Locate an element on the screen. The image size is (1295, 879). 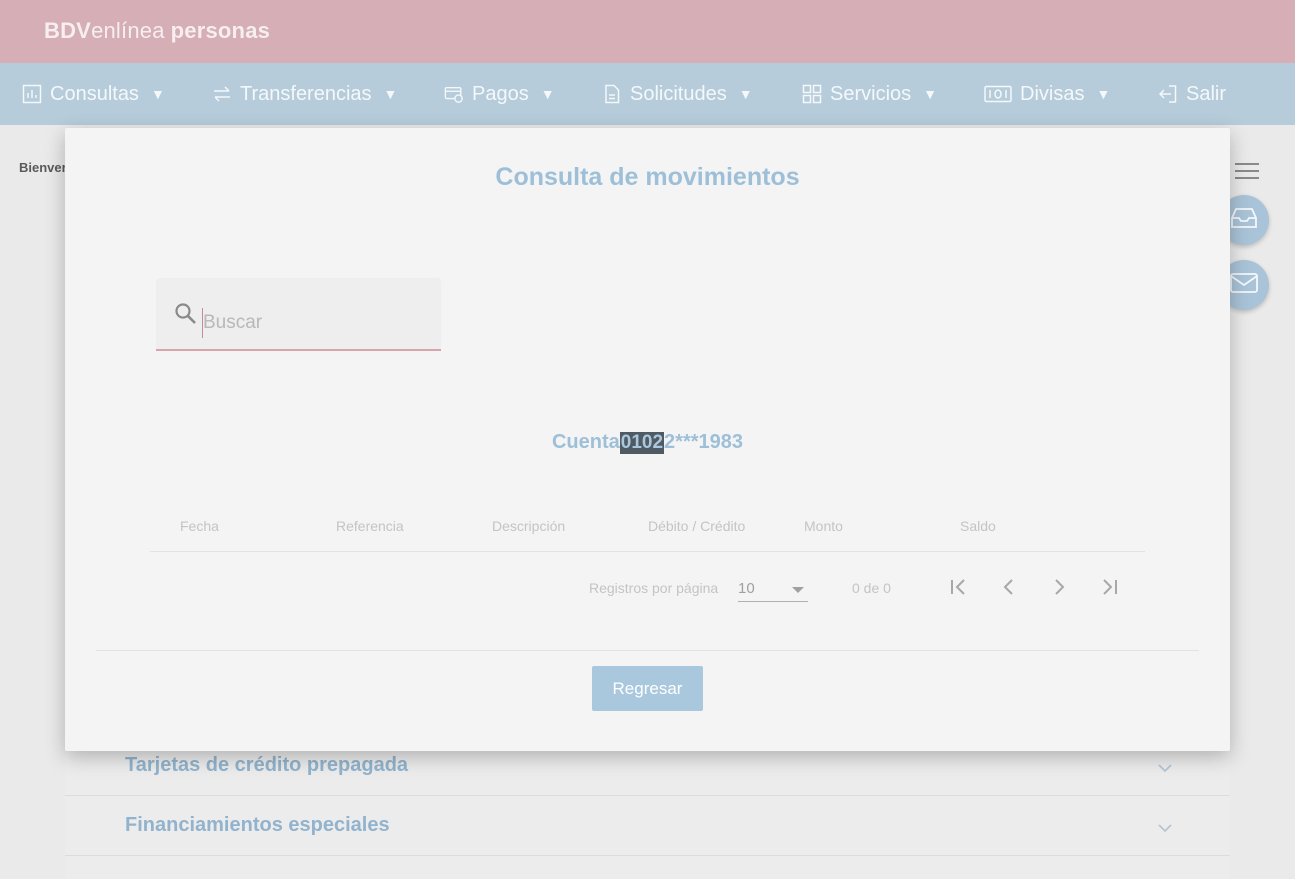
nav-transferencias-label: Transferencias is located at coordinates (306, 93).